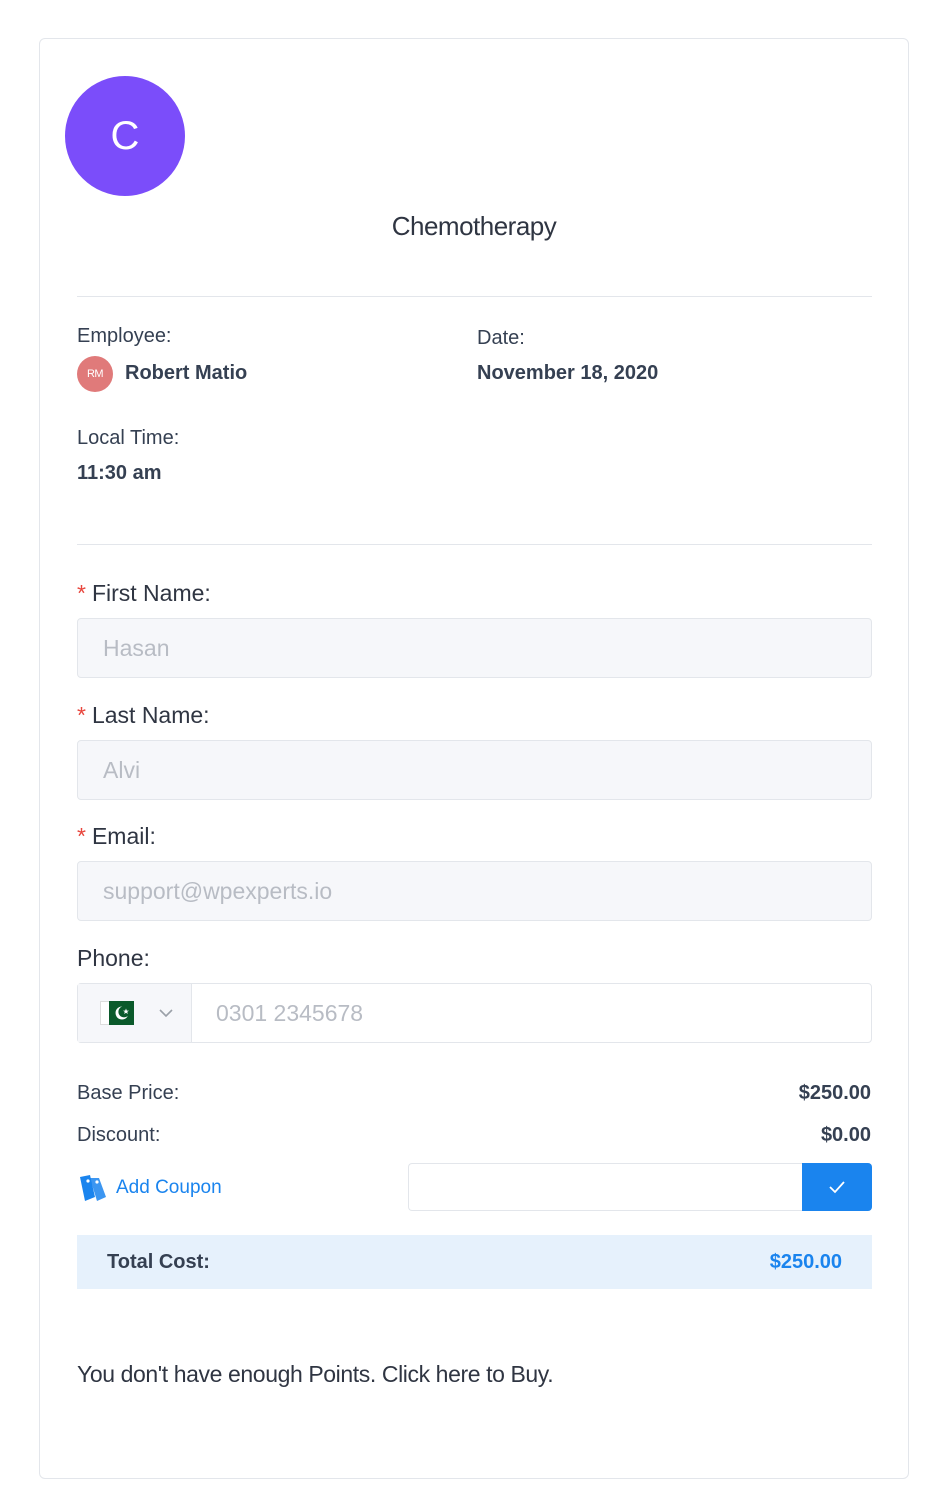  Describe the element at coordinates (186, 373) in the screenshot. I see `employee-name: Robert Matio` at that location.